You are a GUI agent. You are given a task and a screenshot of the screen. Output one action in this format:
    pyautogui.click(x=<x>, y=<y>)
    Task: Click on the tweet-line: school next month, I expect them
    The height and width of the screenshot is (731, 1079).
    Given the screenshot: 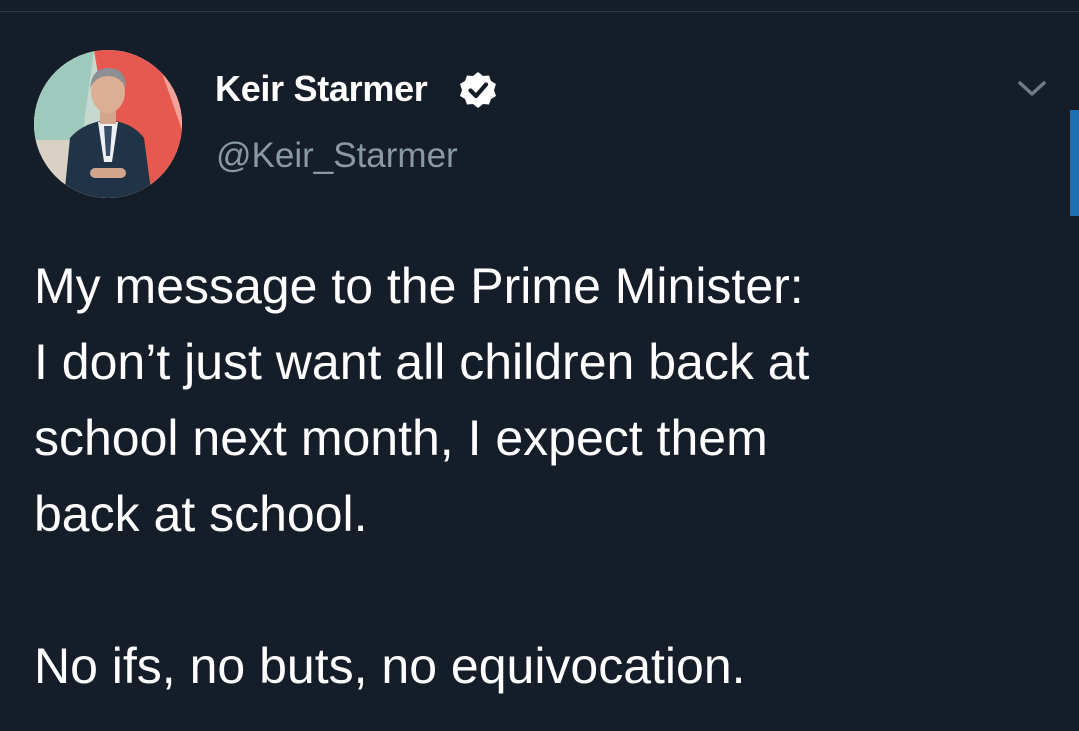 What is the action you would take?
    pyautogui.click(x=401, y=438)
    